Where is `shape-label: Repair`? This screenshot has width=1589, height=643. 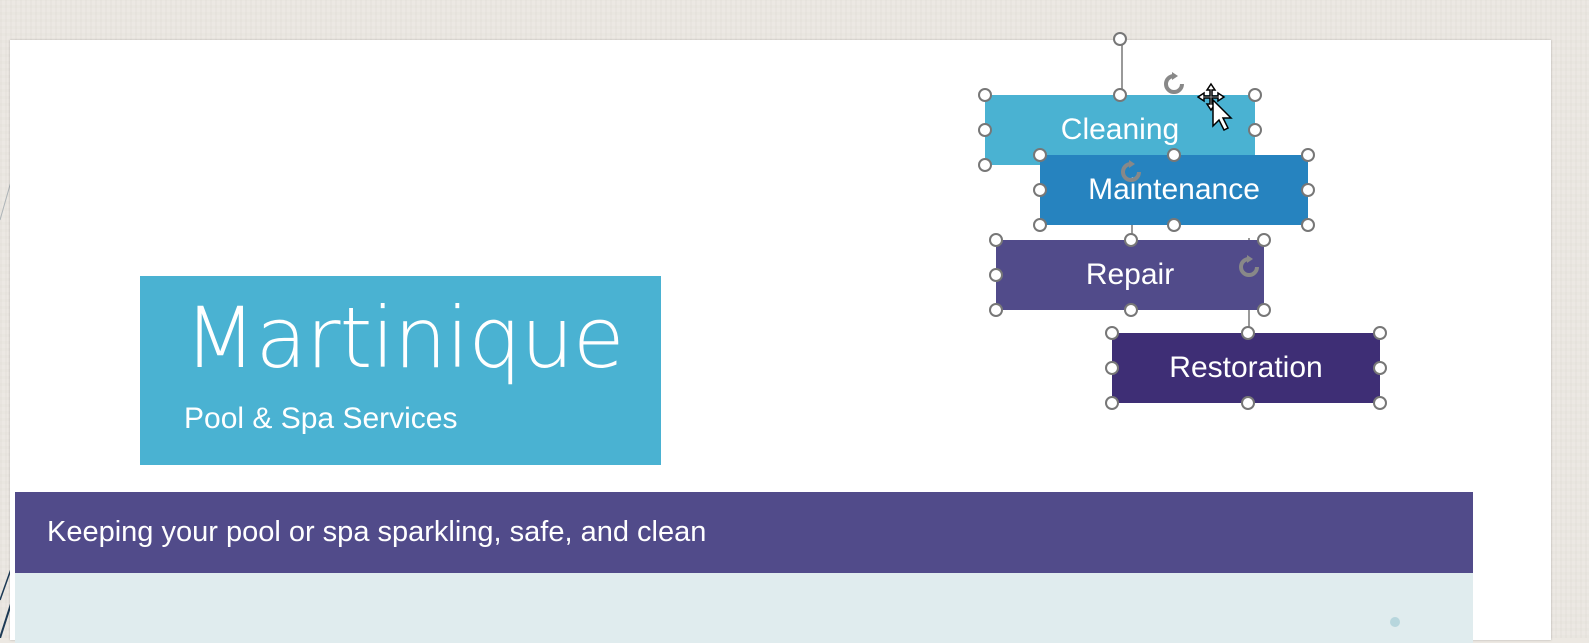
shape-label: Repair is located at coordinates (1130, 274).